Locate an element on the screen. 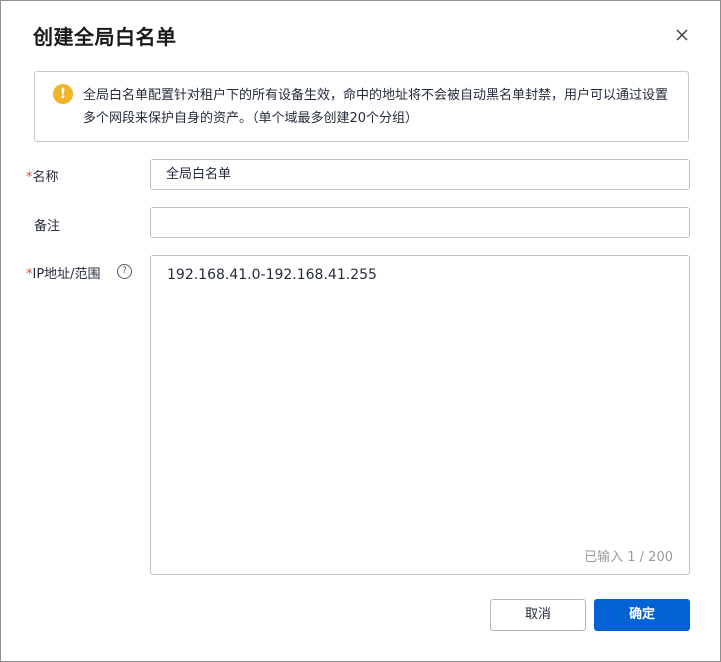 The image size is (721, 662). name-label-text: 名称 is located at coordinates (45, 177).